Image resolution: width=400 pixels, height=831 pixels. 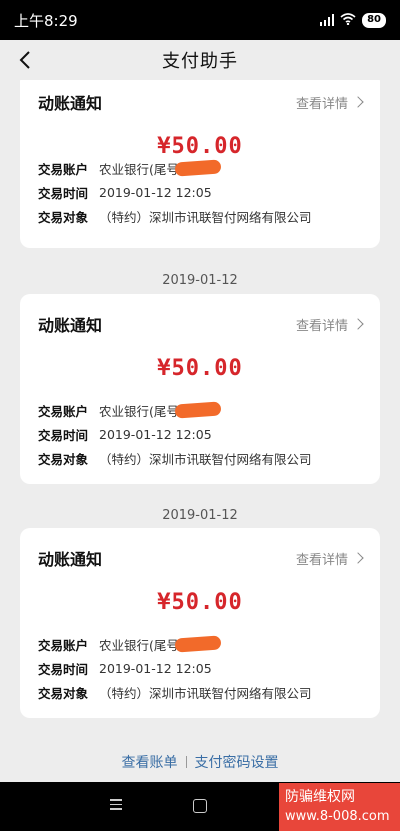 I want to click on page-title: 支付助手, so click(x=200, y=61).